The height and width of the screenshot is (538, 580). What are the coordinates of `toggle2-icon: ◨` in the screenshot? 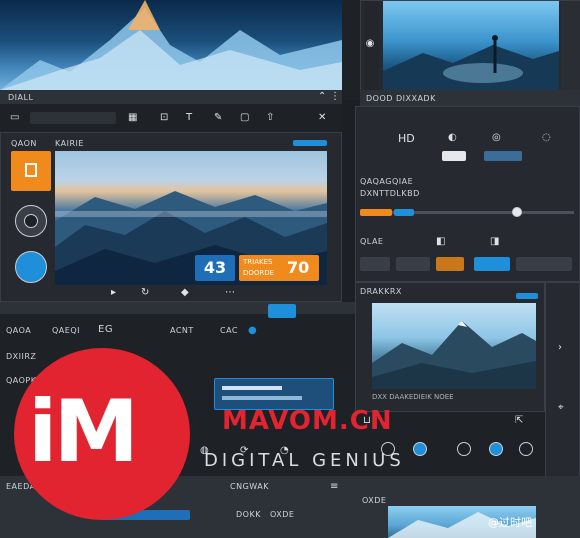 It's located at (494, 242).